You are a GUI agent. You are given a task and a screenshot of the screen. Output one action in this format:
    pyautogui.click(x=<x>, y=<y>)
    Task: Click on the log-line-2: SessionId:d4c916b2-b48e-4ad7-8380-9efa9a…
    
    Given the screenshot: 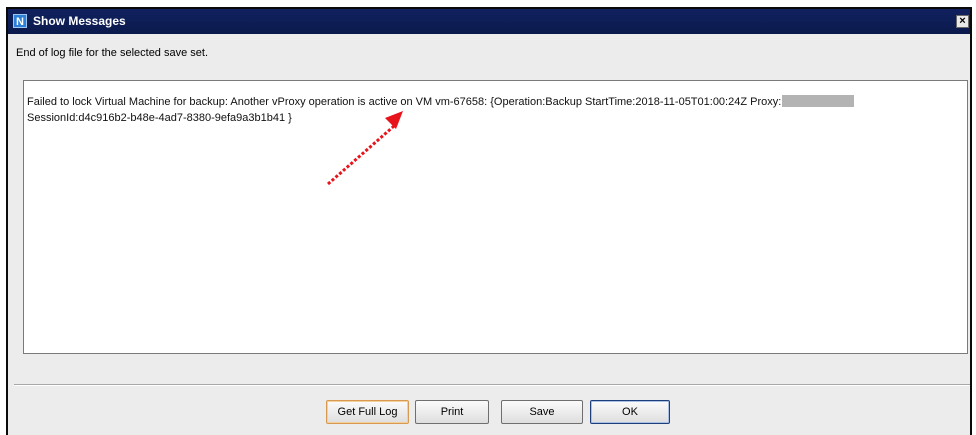 What is the action you would take?
    pyautogui.click(x=159, y=118)
    